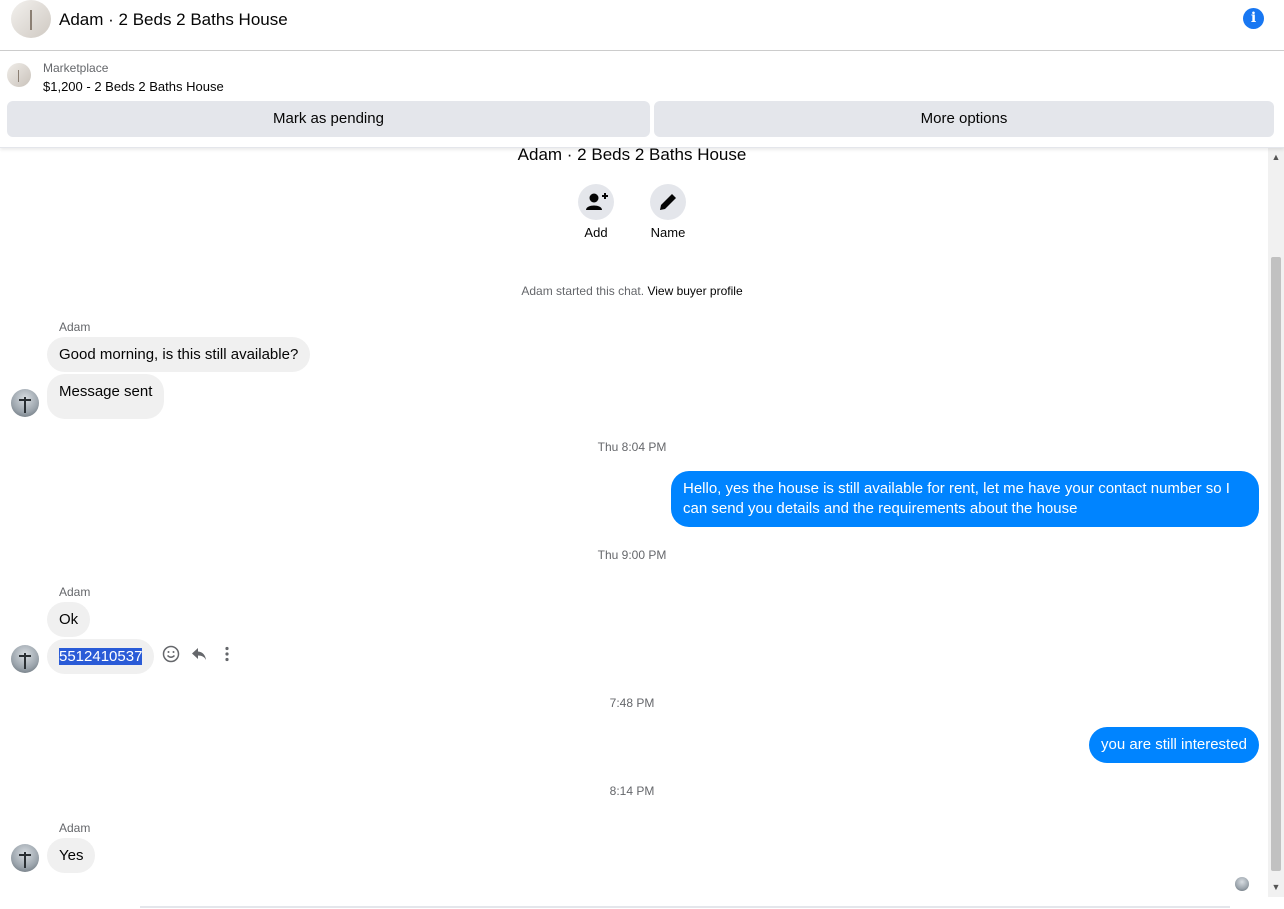  I want to click on more-vertical-icon, so click(227, 655).